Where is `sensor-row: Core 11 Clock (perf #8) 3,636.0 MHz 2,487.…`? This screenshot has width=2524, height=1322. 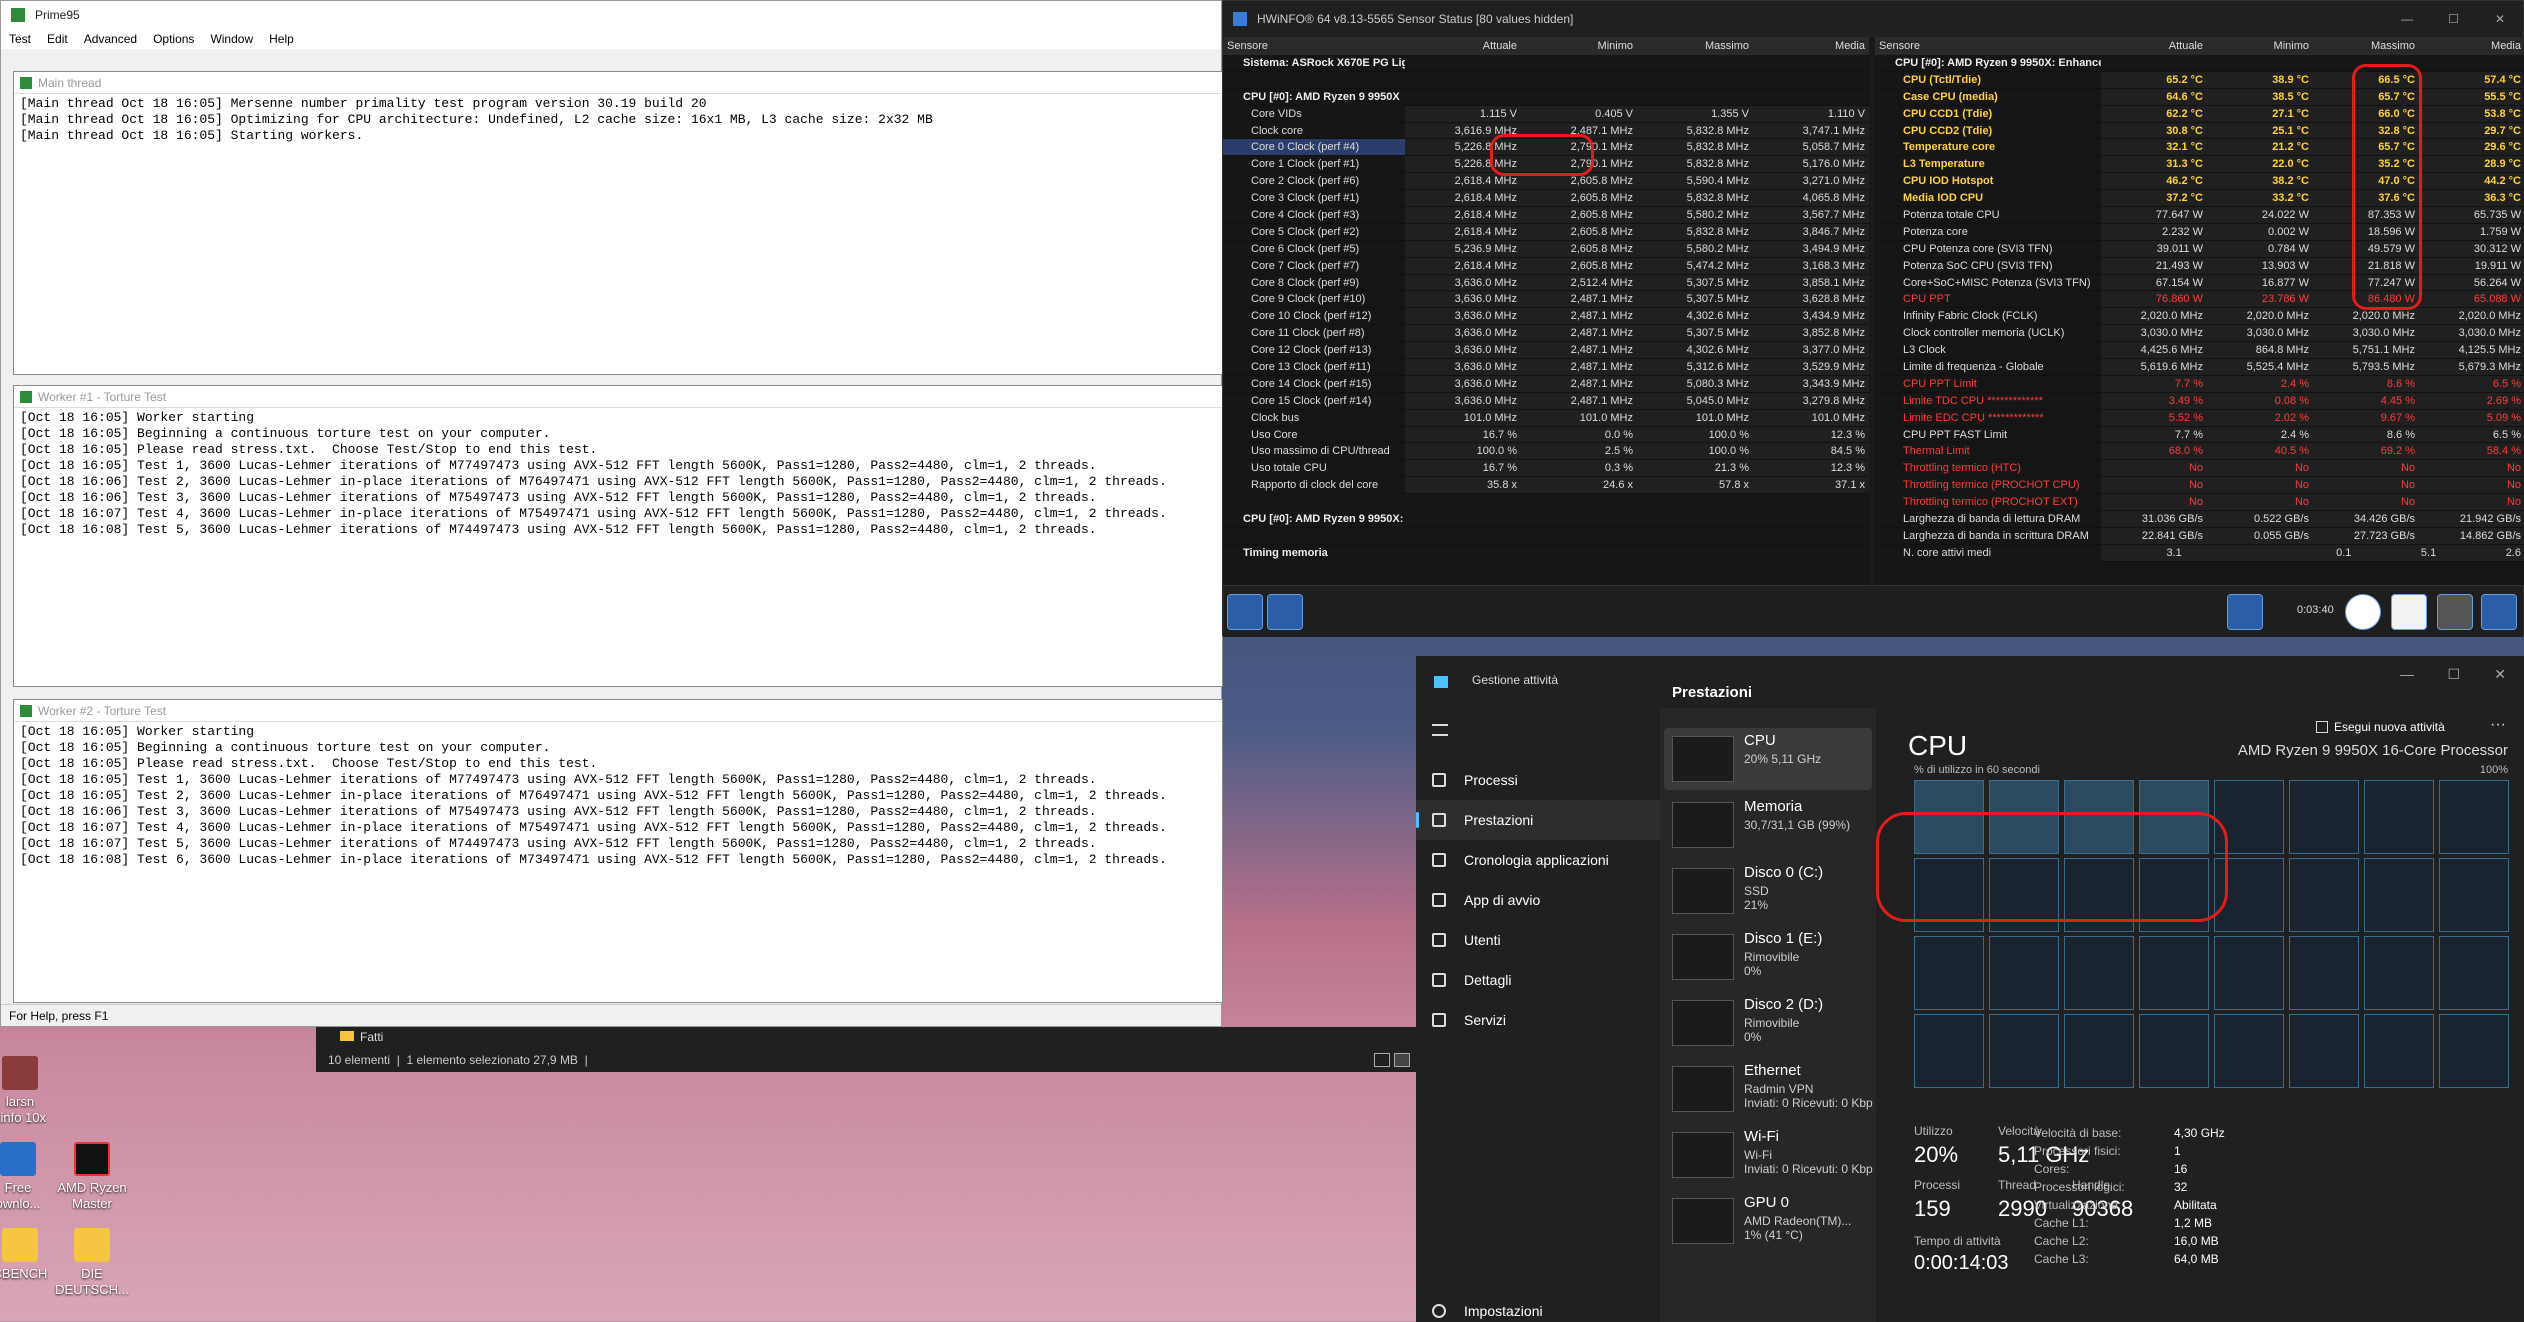 sensor-row: Core 11 Clock (perf #8) 3,636.0 MHz 2,487.… is located at coordinates (1546, 334).